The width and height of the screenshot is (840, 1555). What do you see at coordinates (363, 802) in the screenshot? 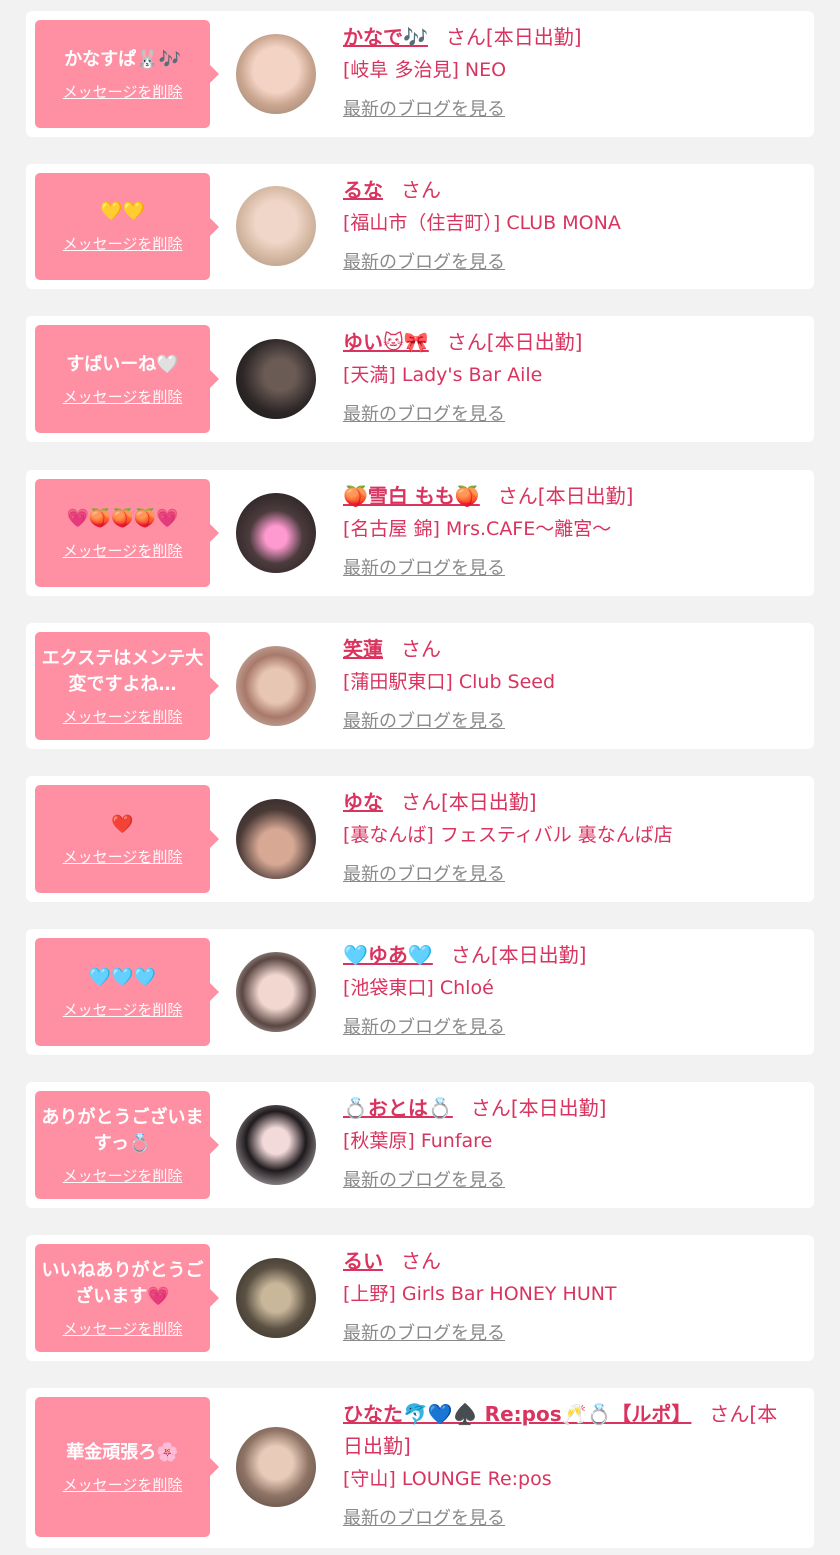
I see `girl-name-link: ゆな` at bounding box center [363, 802].